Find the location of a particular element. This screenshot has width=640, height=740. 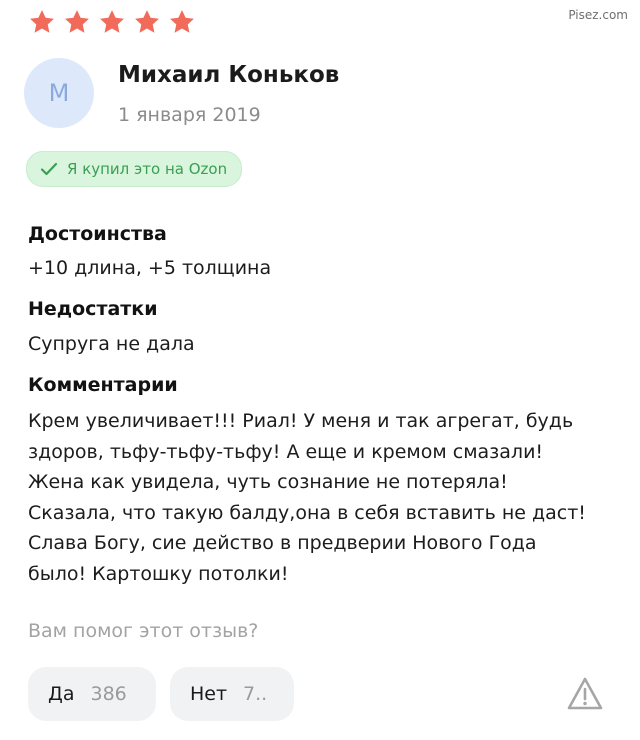

vote-no-label: Нет is located at coordinates (209, 694).